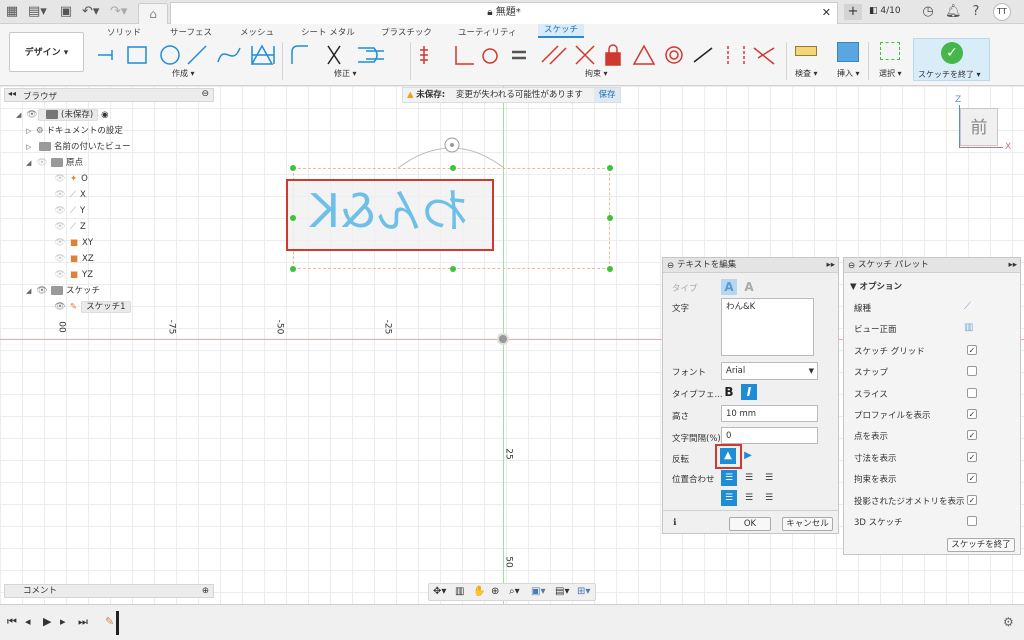 Image resolution: width=1024 pixels, height=640 pixels. I want to click on tab-solid: ソリッド, so click(124, 32).